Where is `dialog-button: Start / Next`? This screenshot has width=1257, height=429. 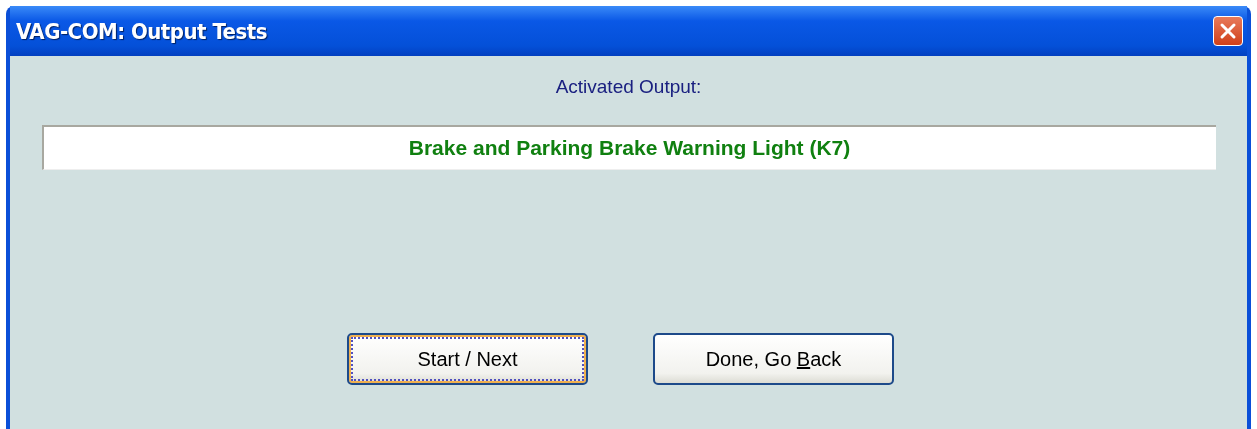
dialog-button: Start / Next is located at coordinates (467, 359).